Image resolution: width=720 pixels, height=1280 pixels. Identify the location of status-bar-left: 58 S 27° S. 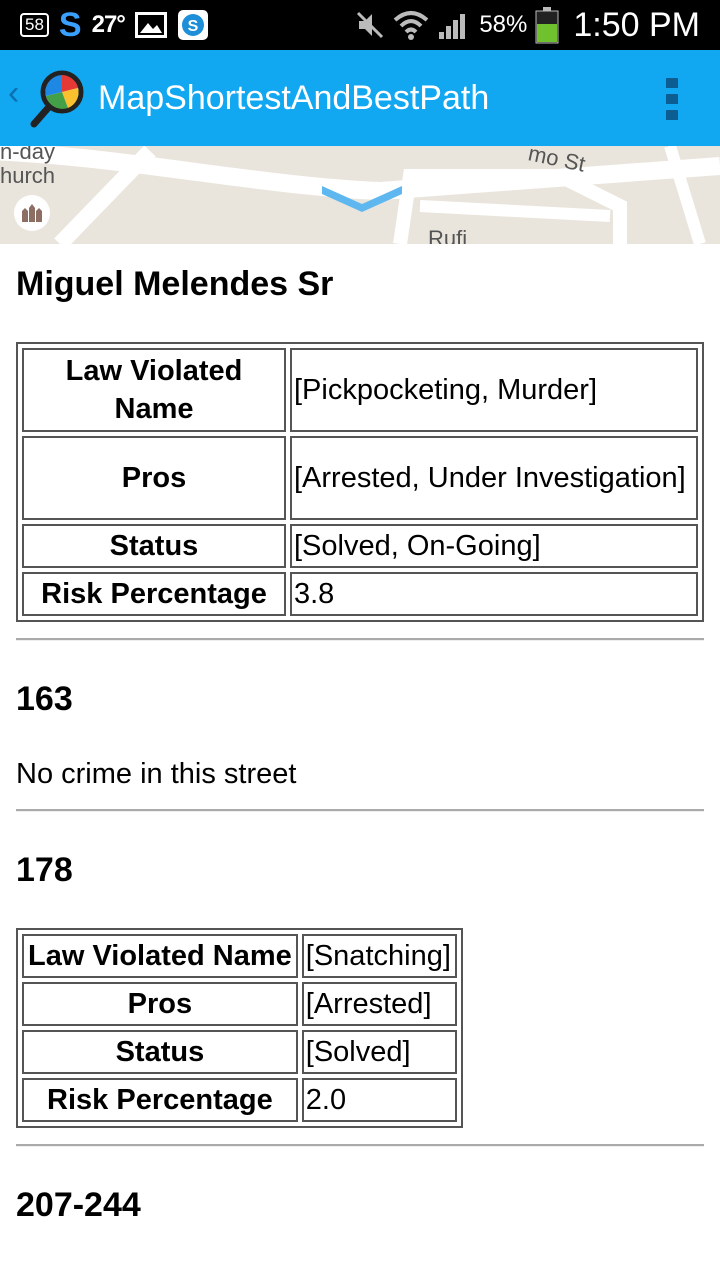
(114, 25).